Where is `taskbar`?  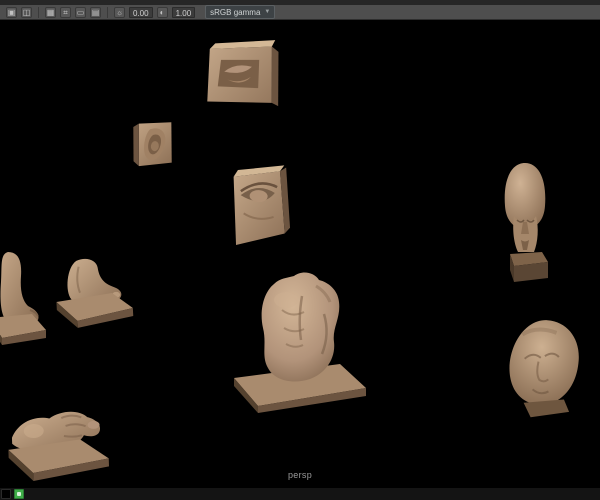
taskbar is located at coordinates (300, 494).